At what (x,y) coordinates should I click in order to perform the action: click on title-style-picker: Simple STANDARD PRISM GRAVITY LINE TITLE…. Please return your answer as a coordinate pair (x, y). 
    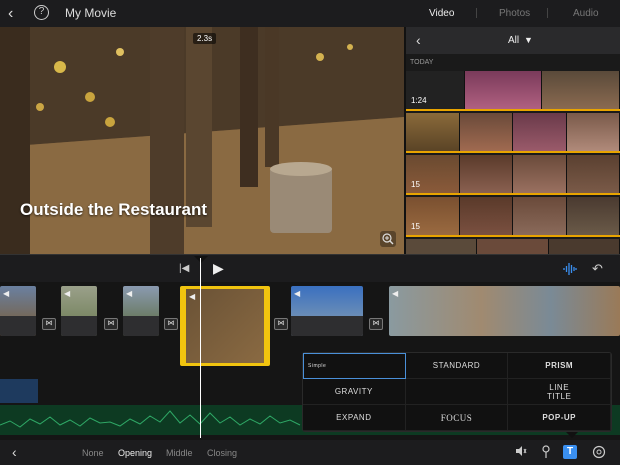
    Looking at the image, I should click on (457, 392).